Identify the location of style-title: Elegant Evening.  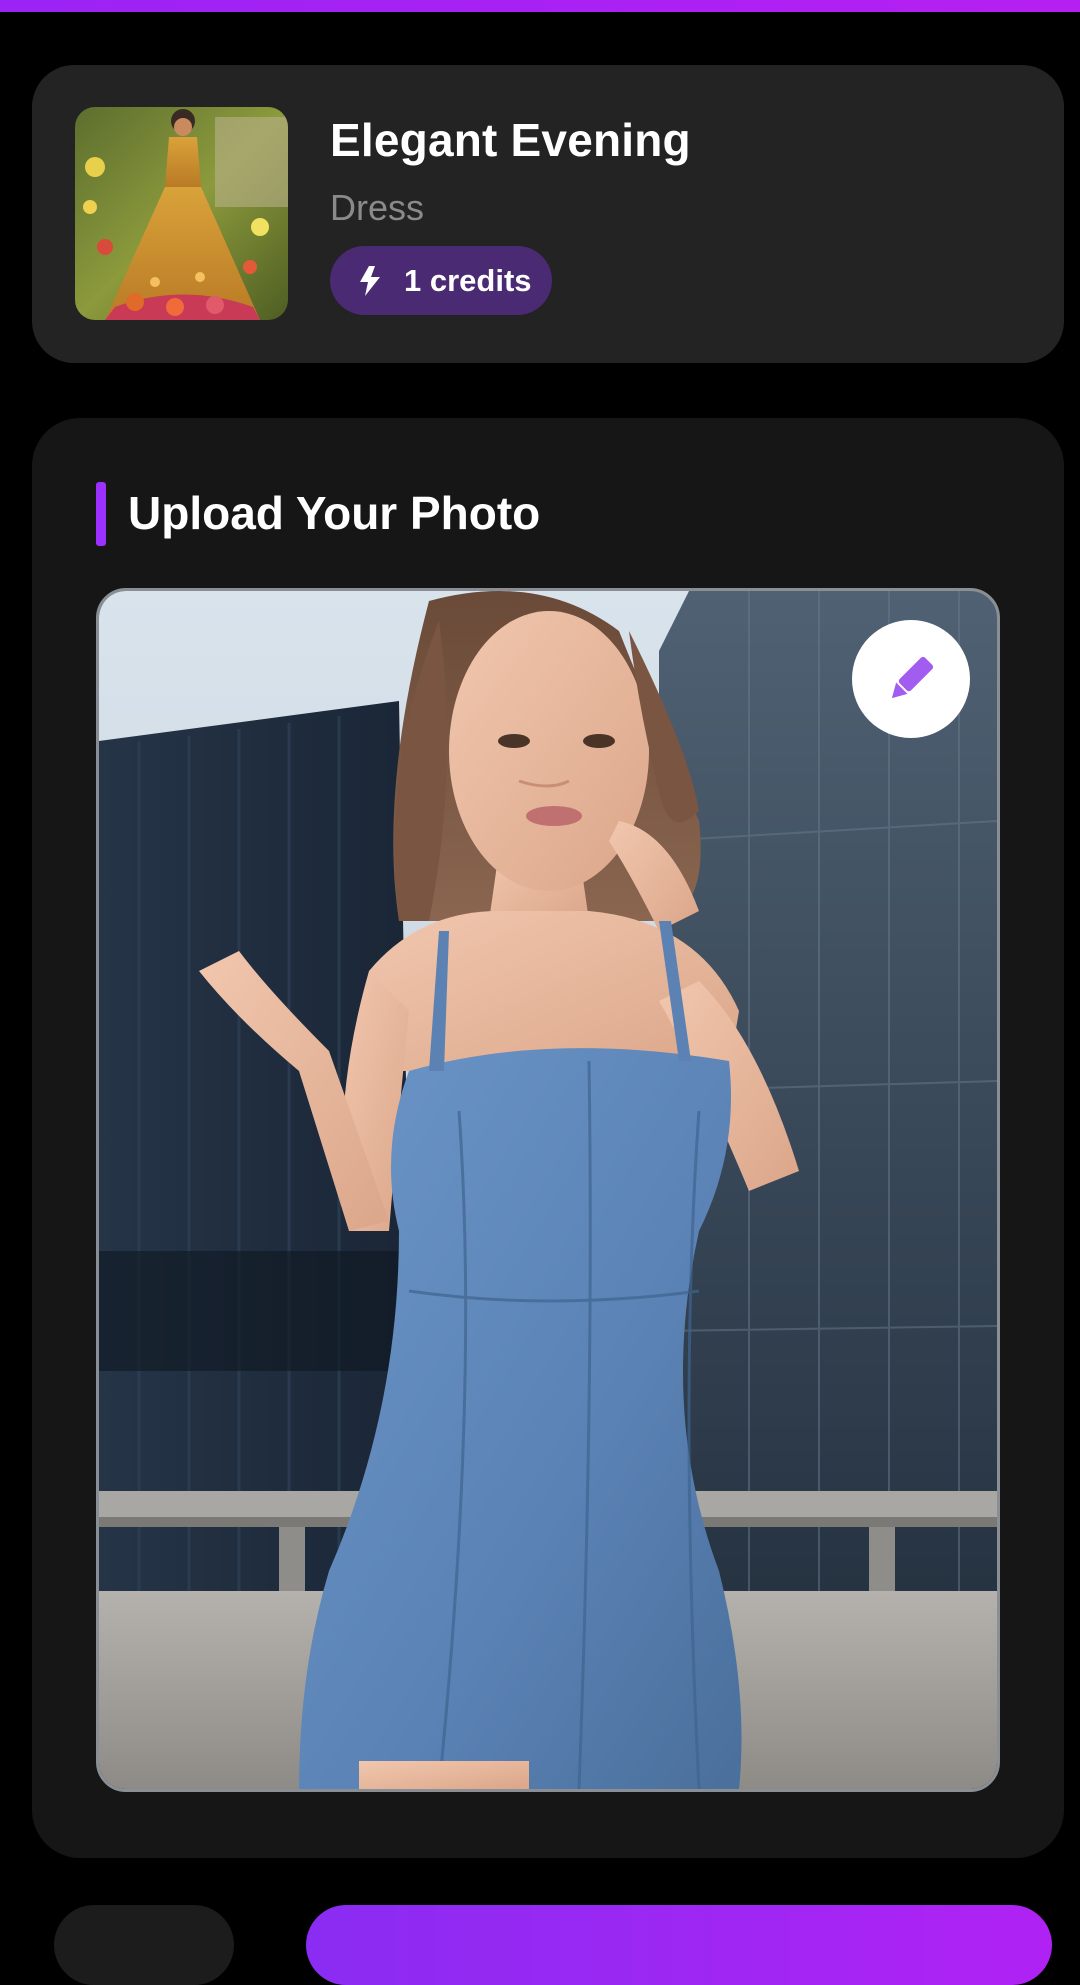
(510, 140).